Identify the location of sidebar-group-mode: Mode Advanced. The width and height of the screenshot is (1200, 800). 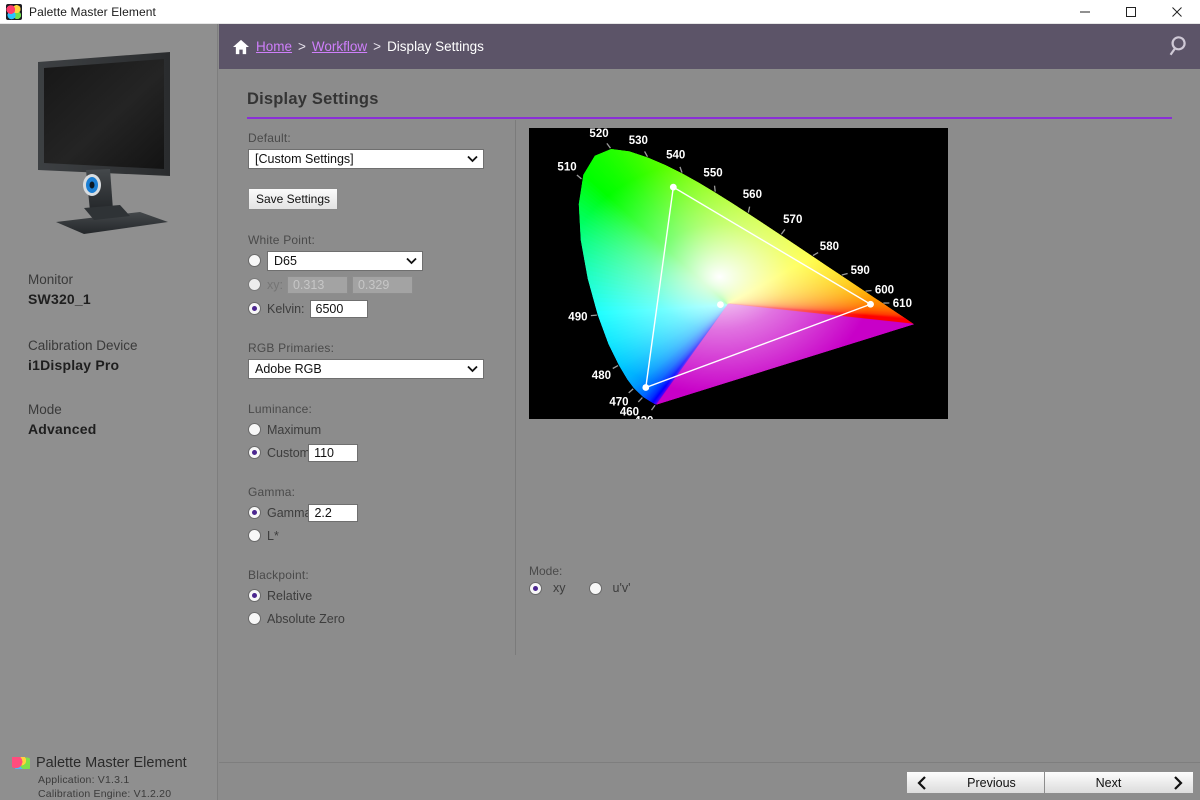
(118, 419).